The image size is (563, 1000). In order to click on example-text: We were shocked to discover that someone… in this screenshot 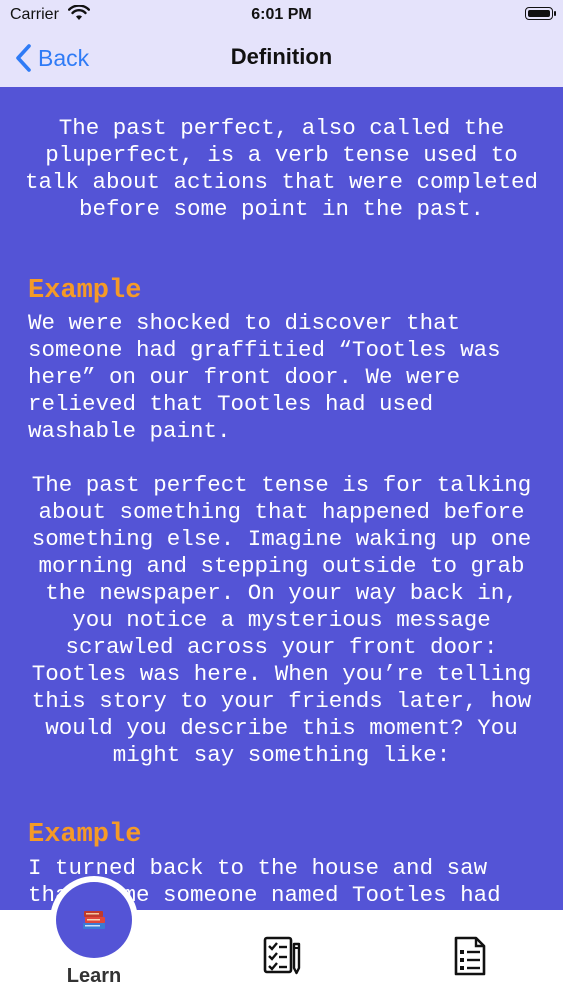, I will do `click(264, 377)`.